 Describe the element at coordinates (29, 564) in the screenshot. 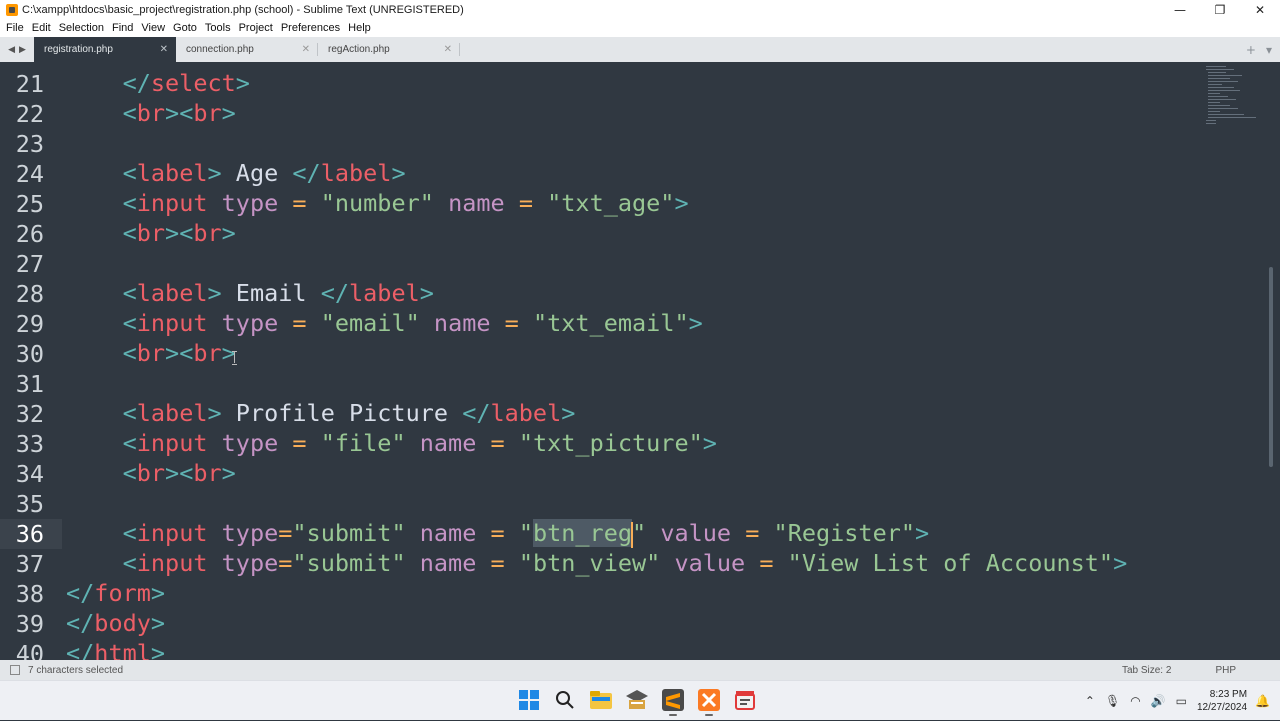

I see `line-number: 37` at that location.